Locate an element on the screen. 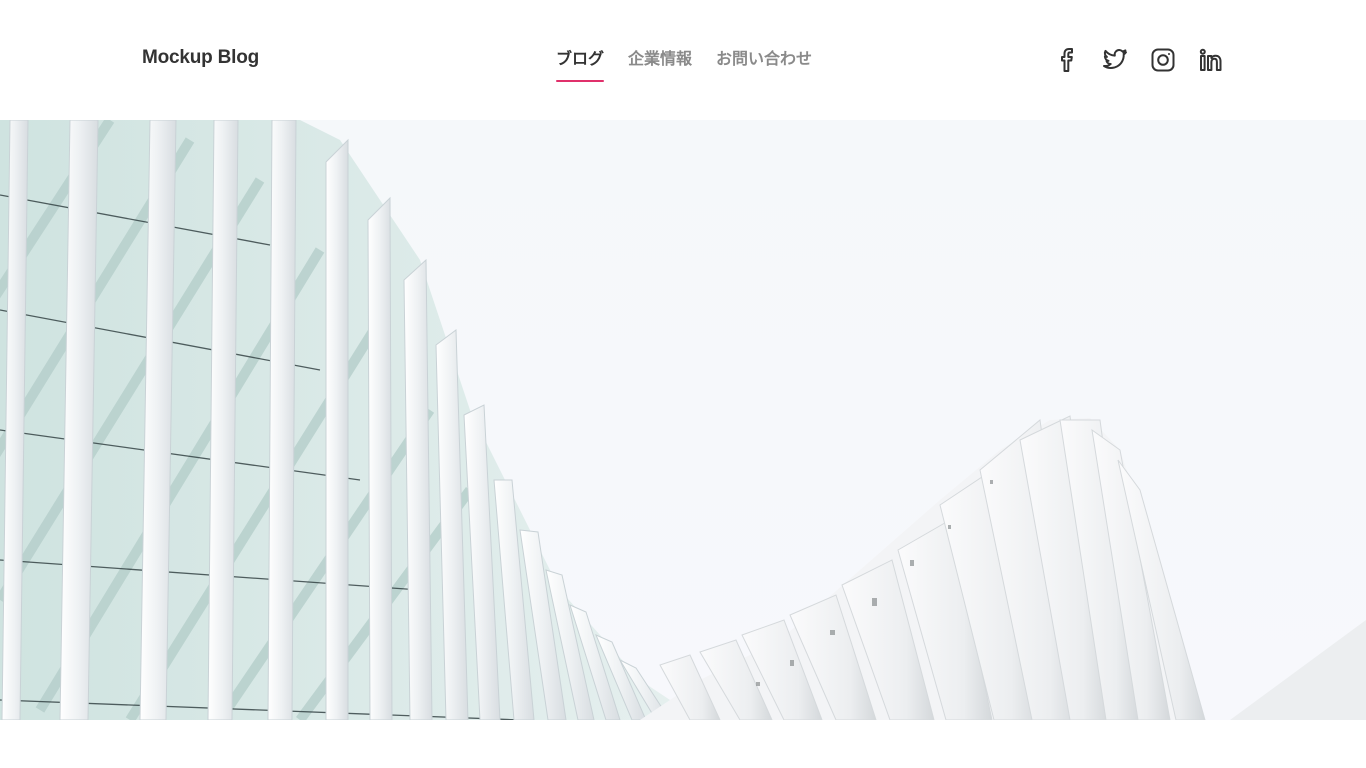 Image resolution: width=1366 pixels, height=768 pixels. linkedin-icon is located at coordinates (1211, 60).